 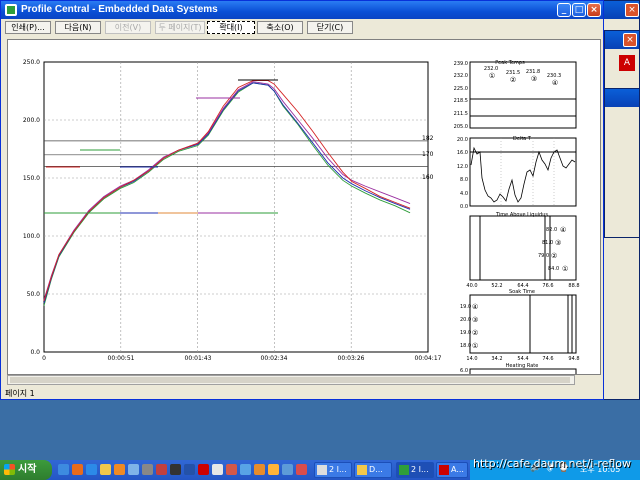 What do you see at coordinates (464, 371) in the screenshot?
I see `heating-rate-first-tick: 6.0` at bounding box center [464, 371].